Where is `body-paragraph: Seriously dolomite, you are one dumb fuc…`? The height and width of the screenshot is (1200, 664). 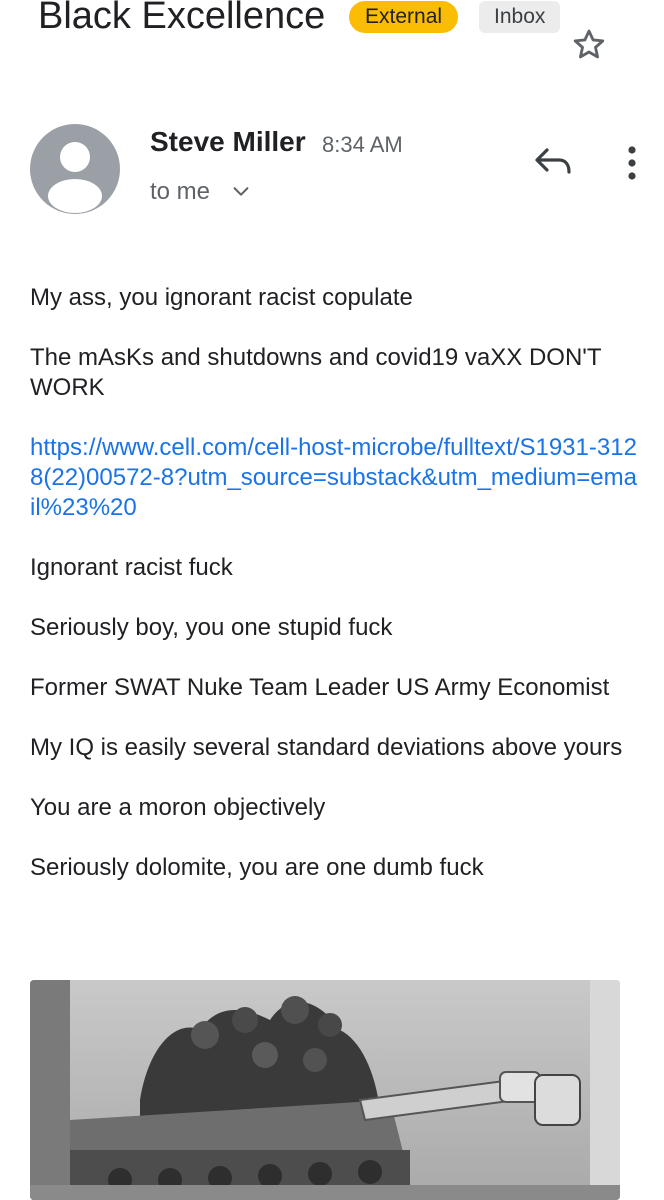
body-paragraph: Seriously dolomite, you are one dumb fuc… is located at coordinates (257, 867).